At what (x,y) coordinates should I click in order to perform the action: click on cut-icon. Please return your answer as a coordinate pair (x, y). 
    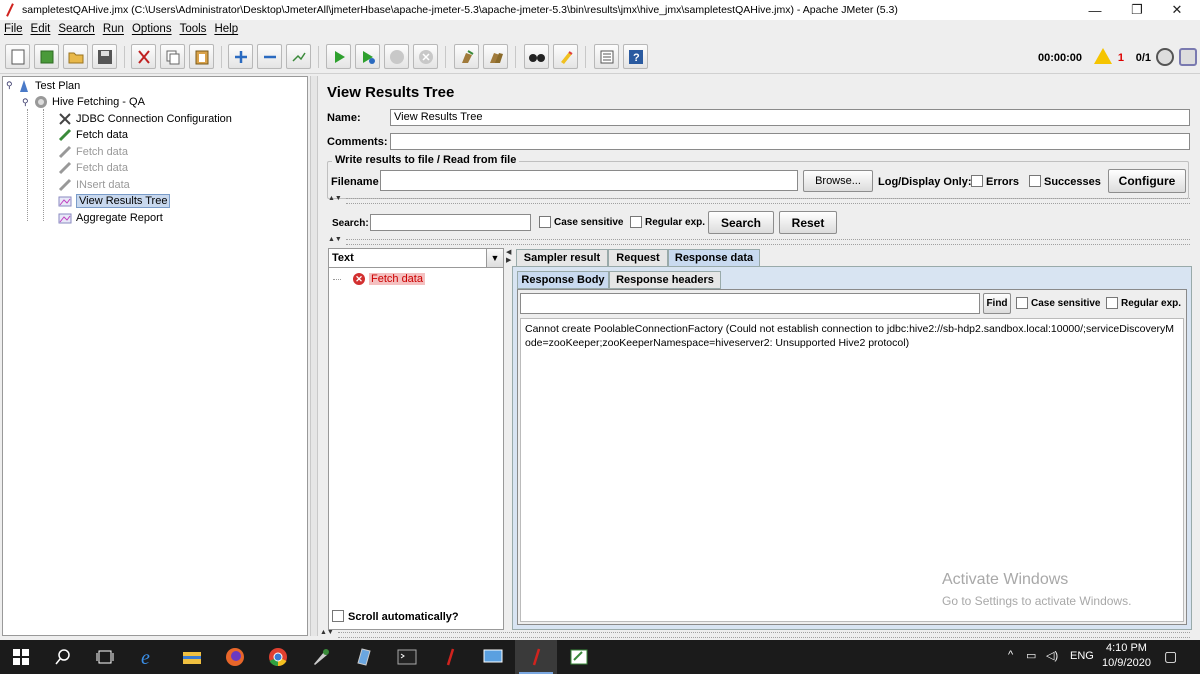
    Looking at the image, I should click on (143, 56).